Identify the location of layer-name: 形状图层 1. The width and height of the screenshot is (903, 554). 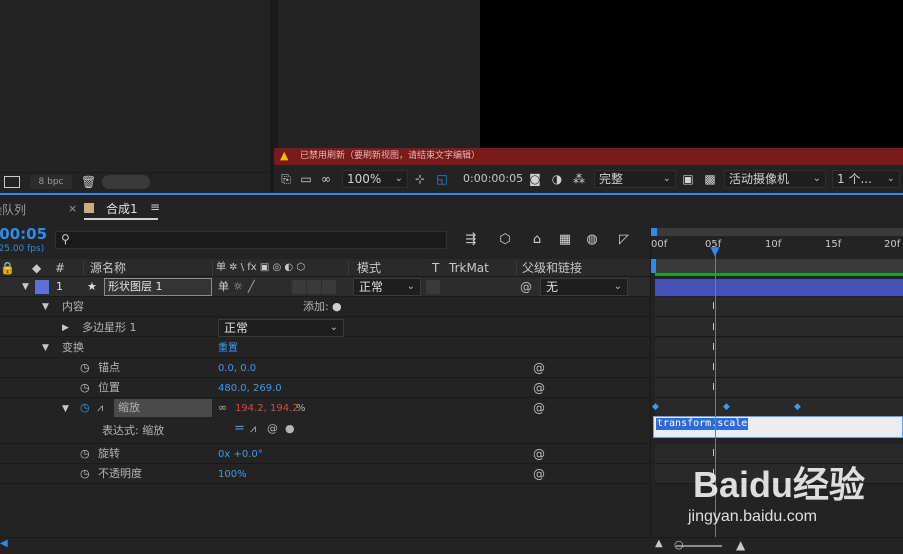
(158, 287).